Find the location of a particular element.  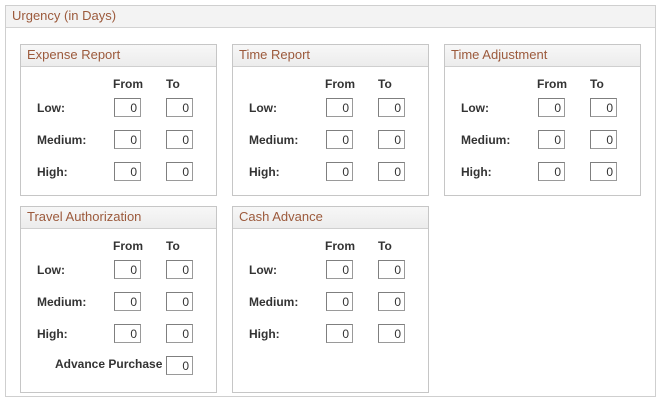

expense-high-from-input is located at coordinates (127, 171).